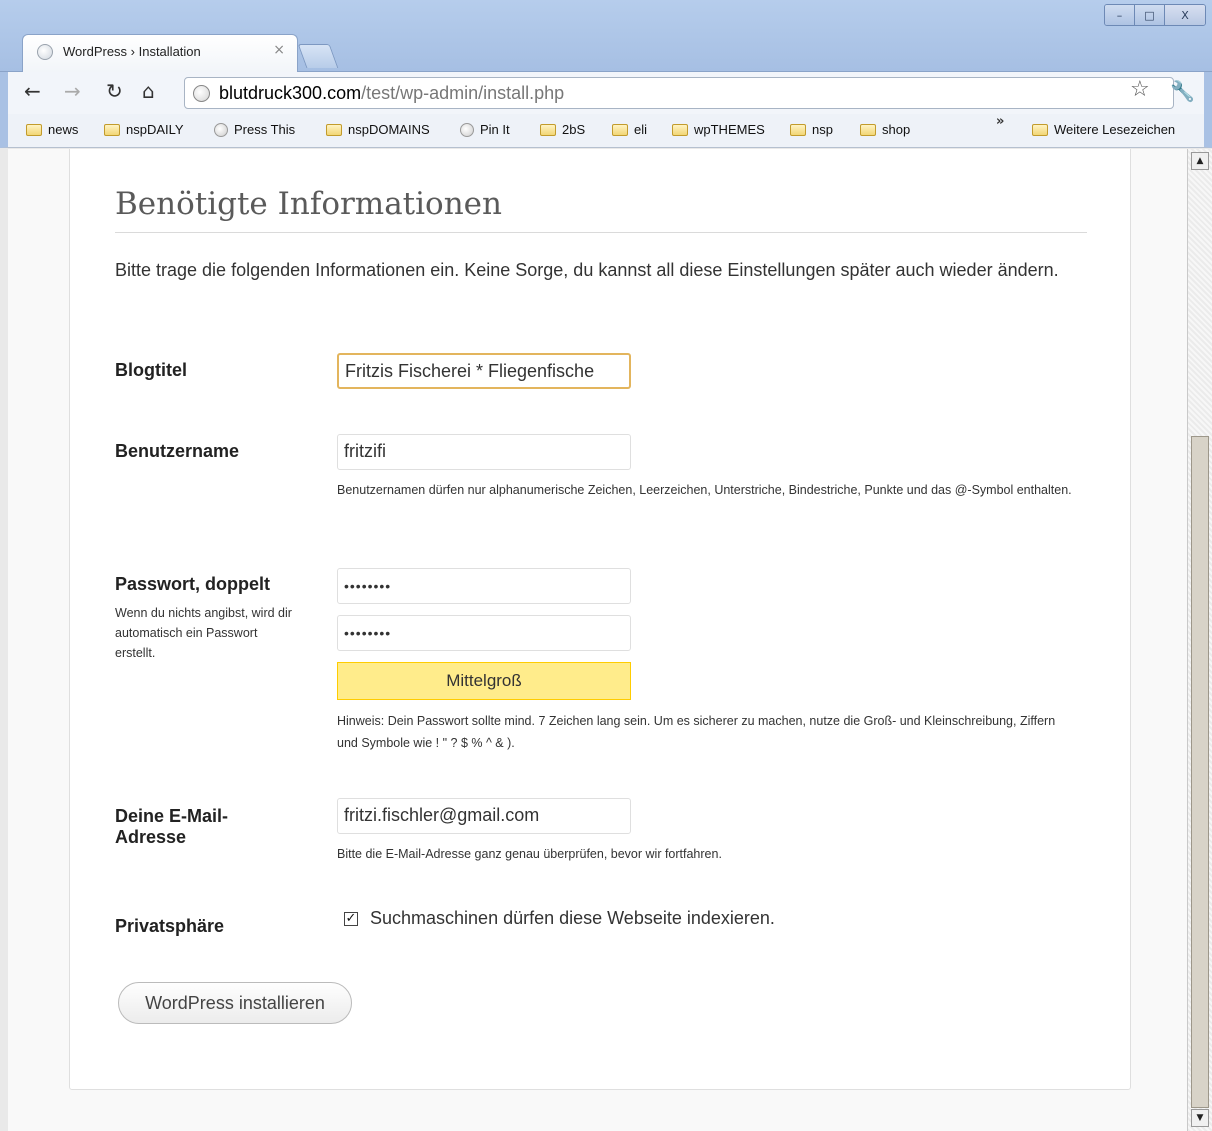  What do you see at coordinates (885, 129) in the screenshot?
I see `bookmark-item: shop` at bounding box center [885, 129].